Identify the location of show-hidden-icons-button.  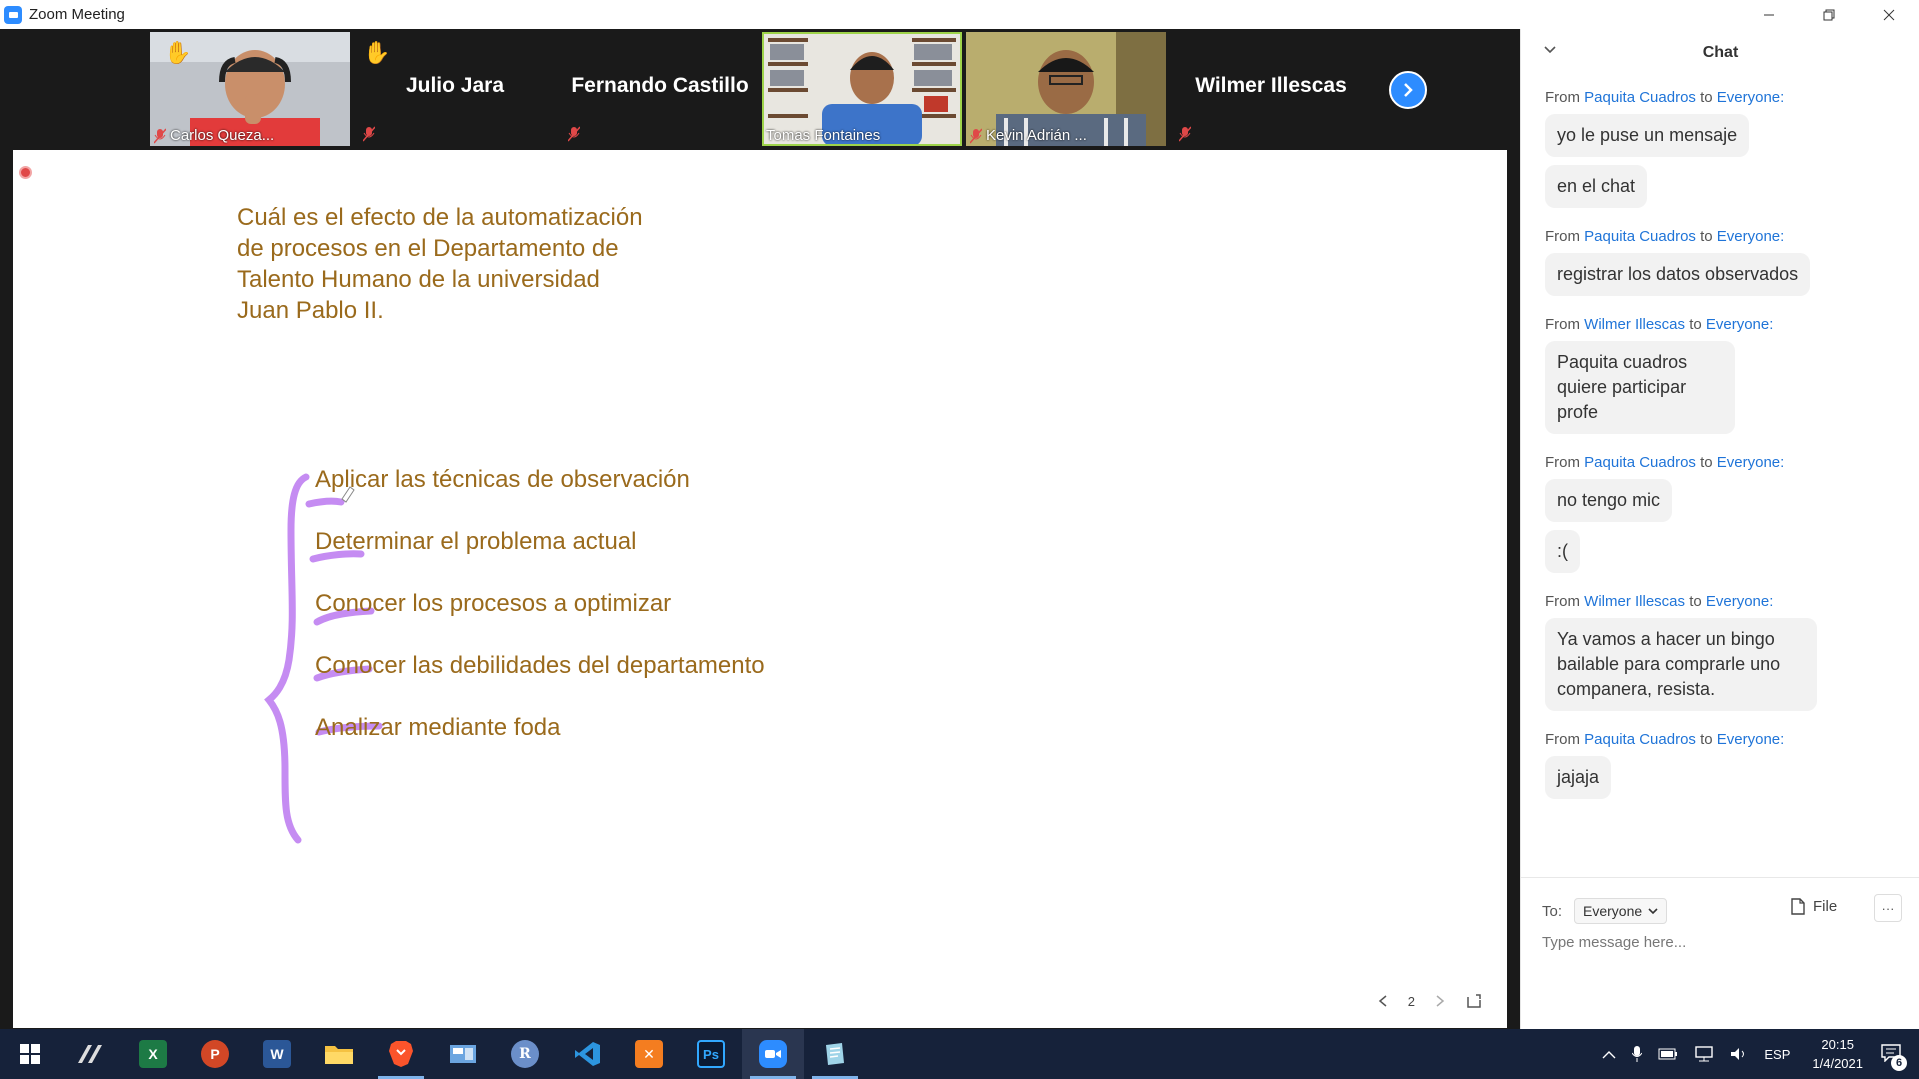
(1609, 1054).